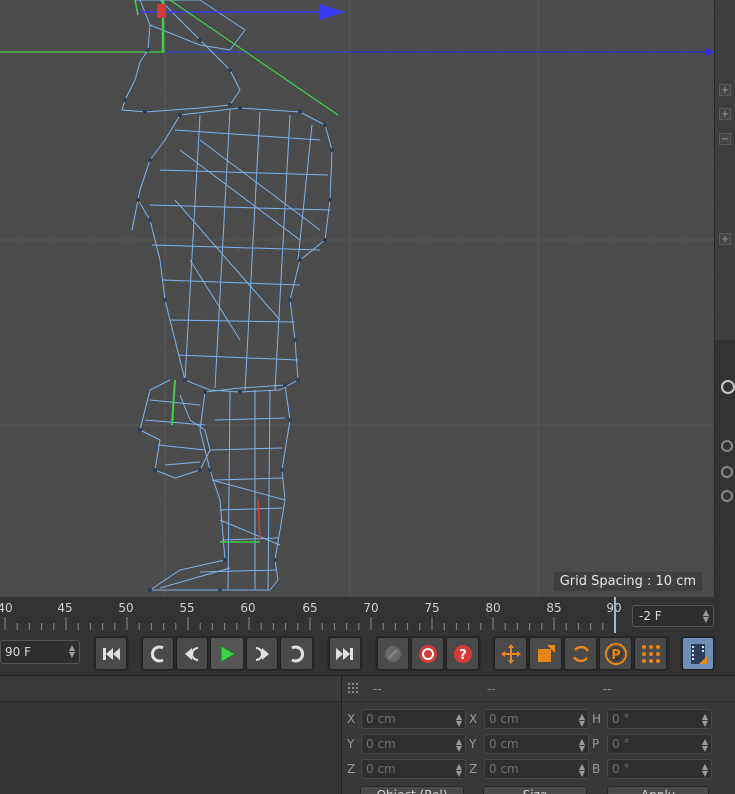  What do you see at coordinates (597, 719) in the screenshot?
I see `rot-h-label: H` at bounding box center [597, 719].